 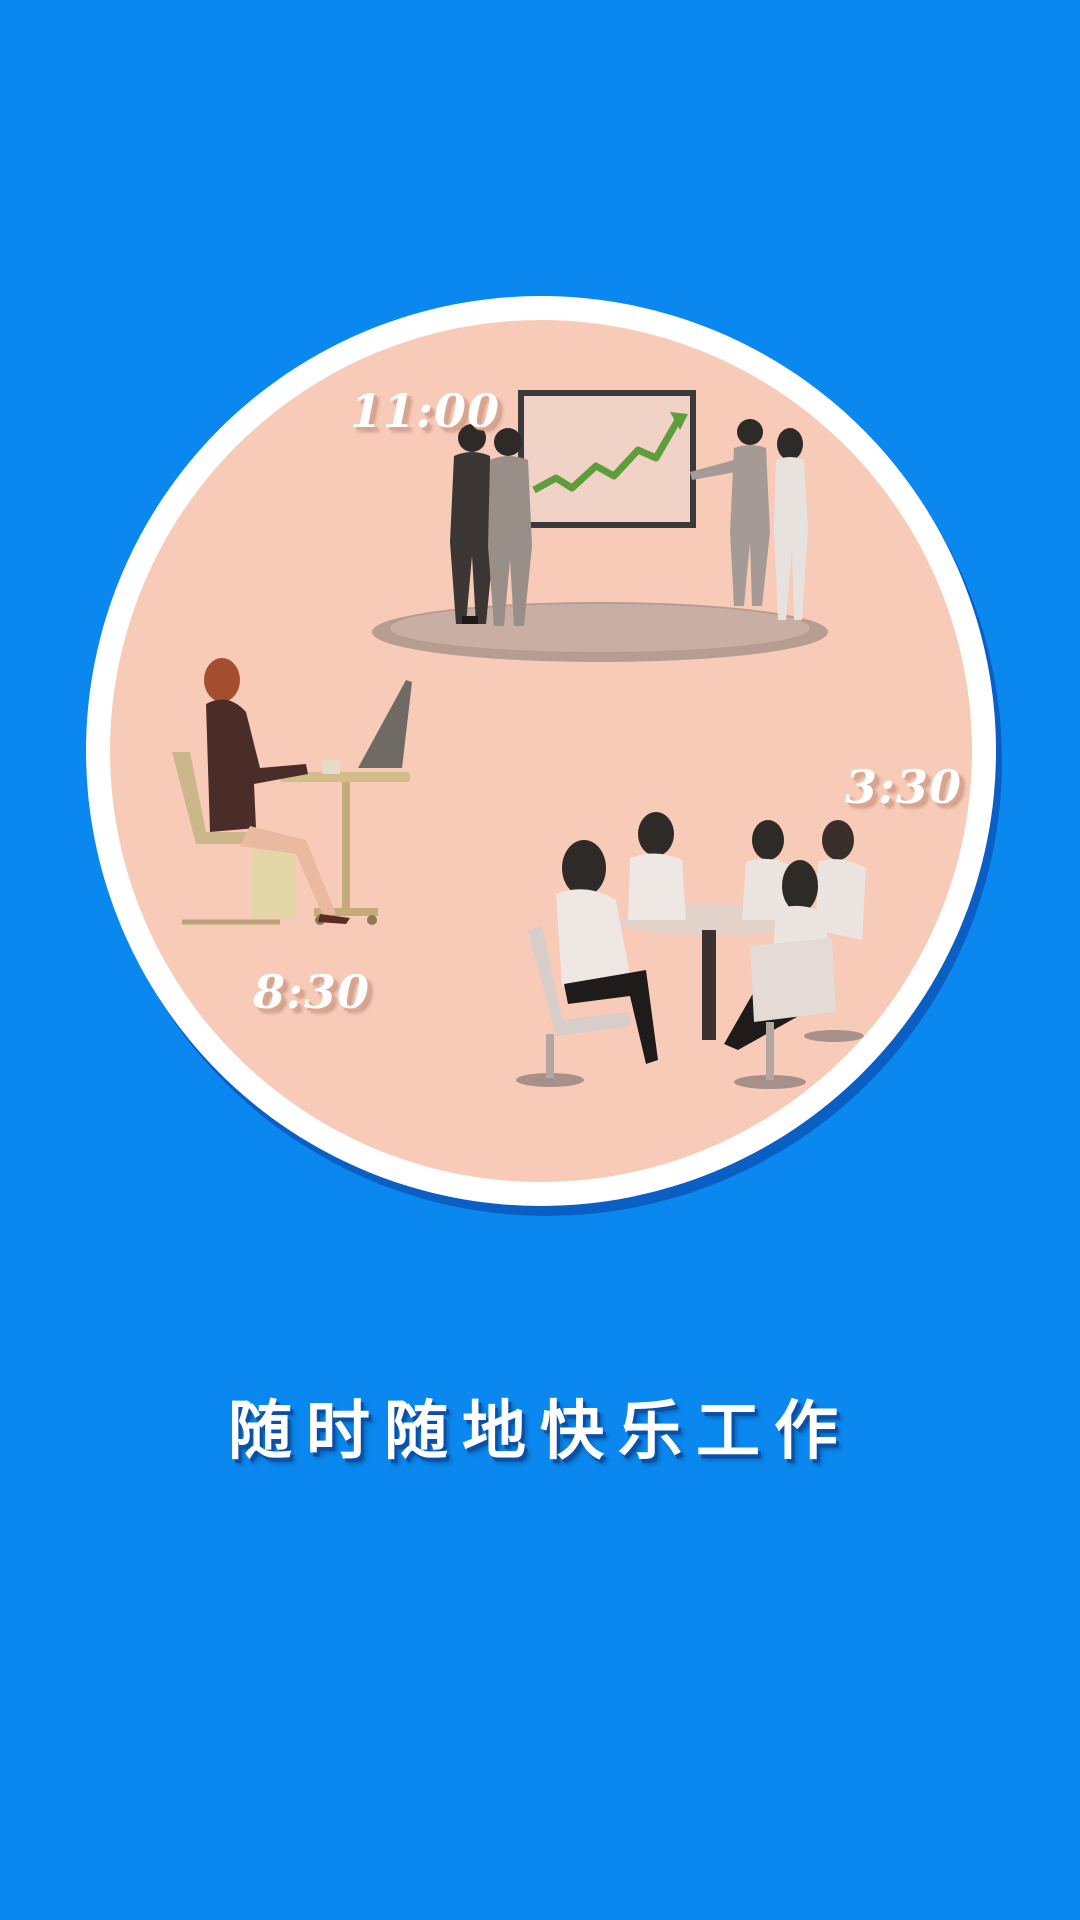 I want to click on team-meeting-illustration, so click(x=691, y=950).